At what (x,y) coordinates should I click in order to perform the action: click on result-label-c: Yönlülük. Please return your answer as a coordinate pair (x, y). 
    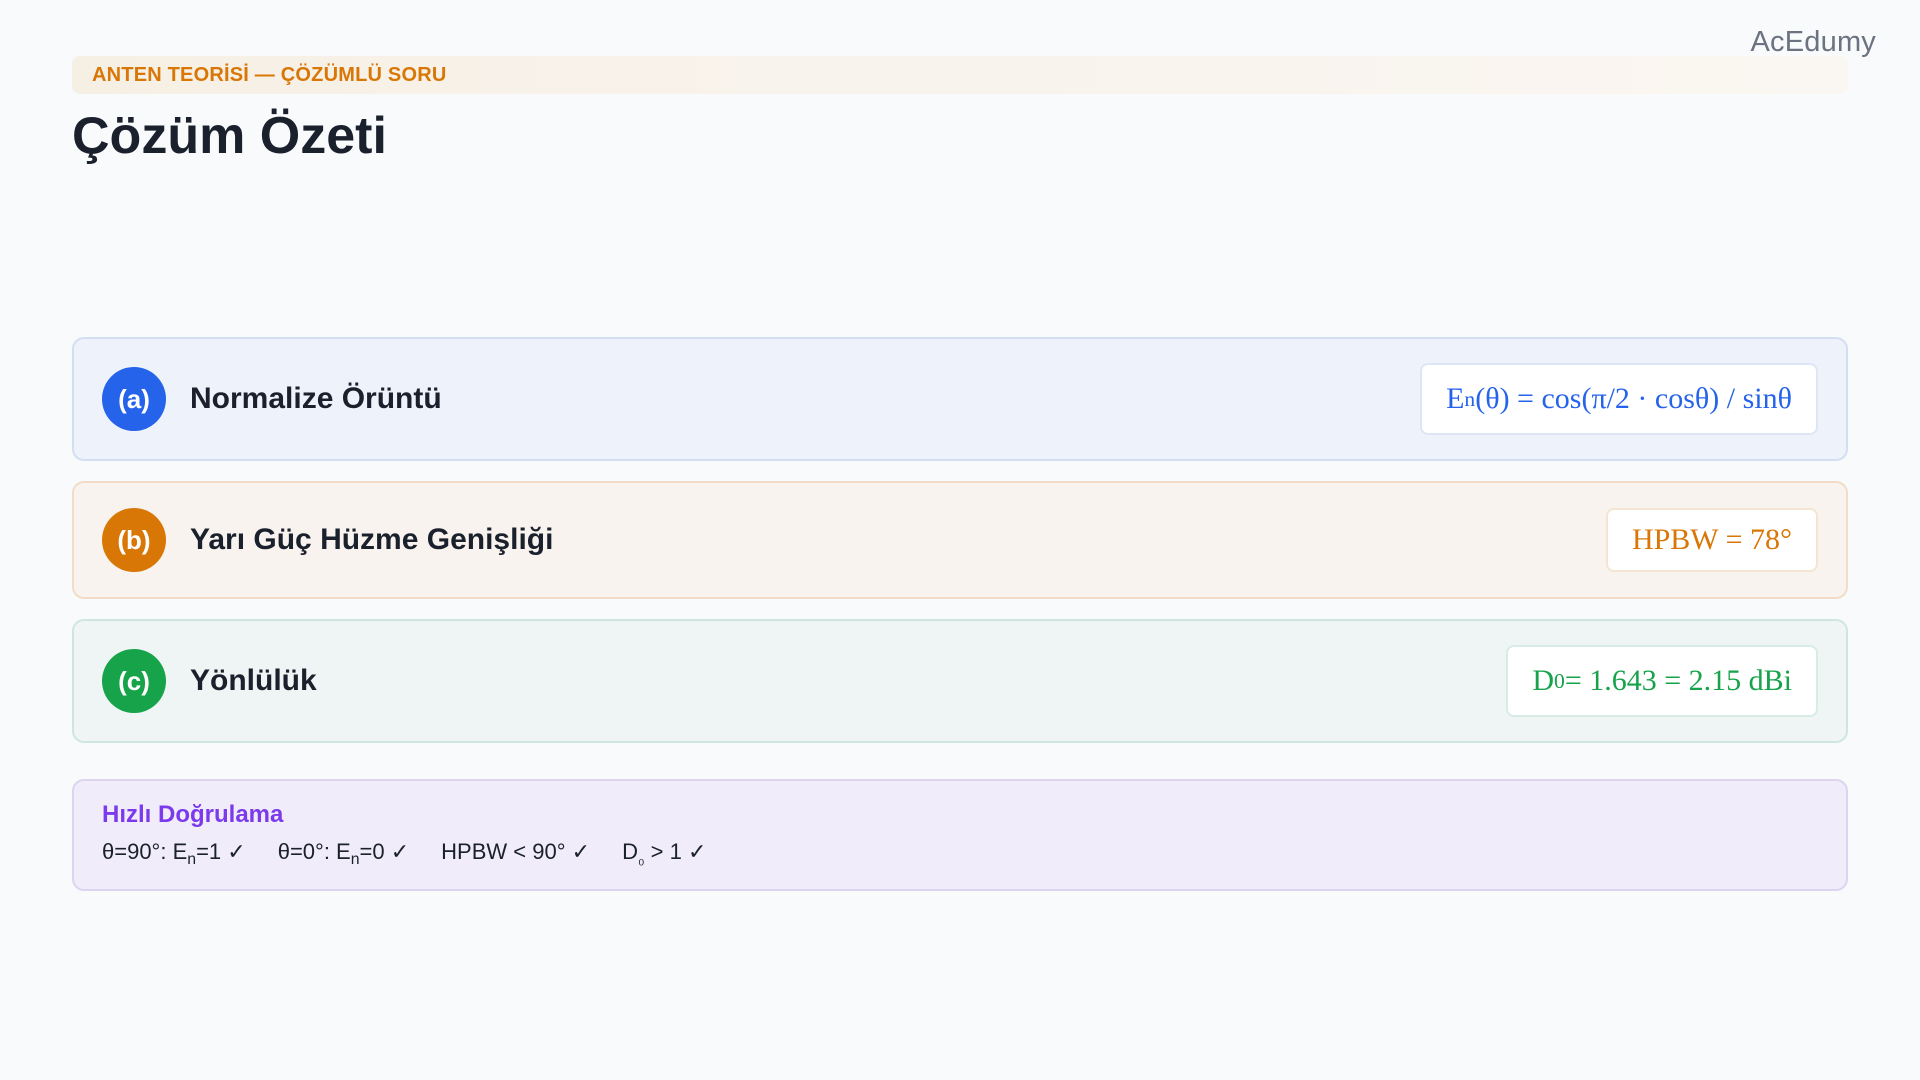
    Looking at the image, I should click on (253, 680).